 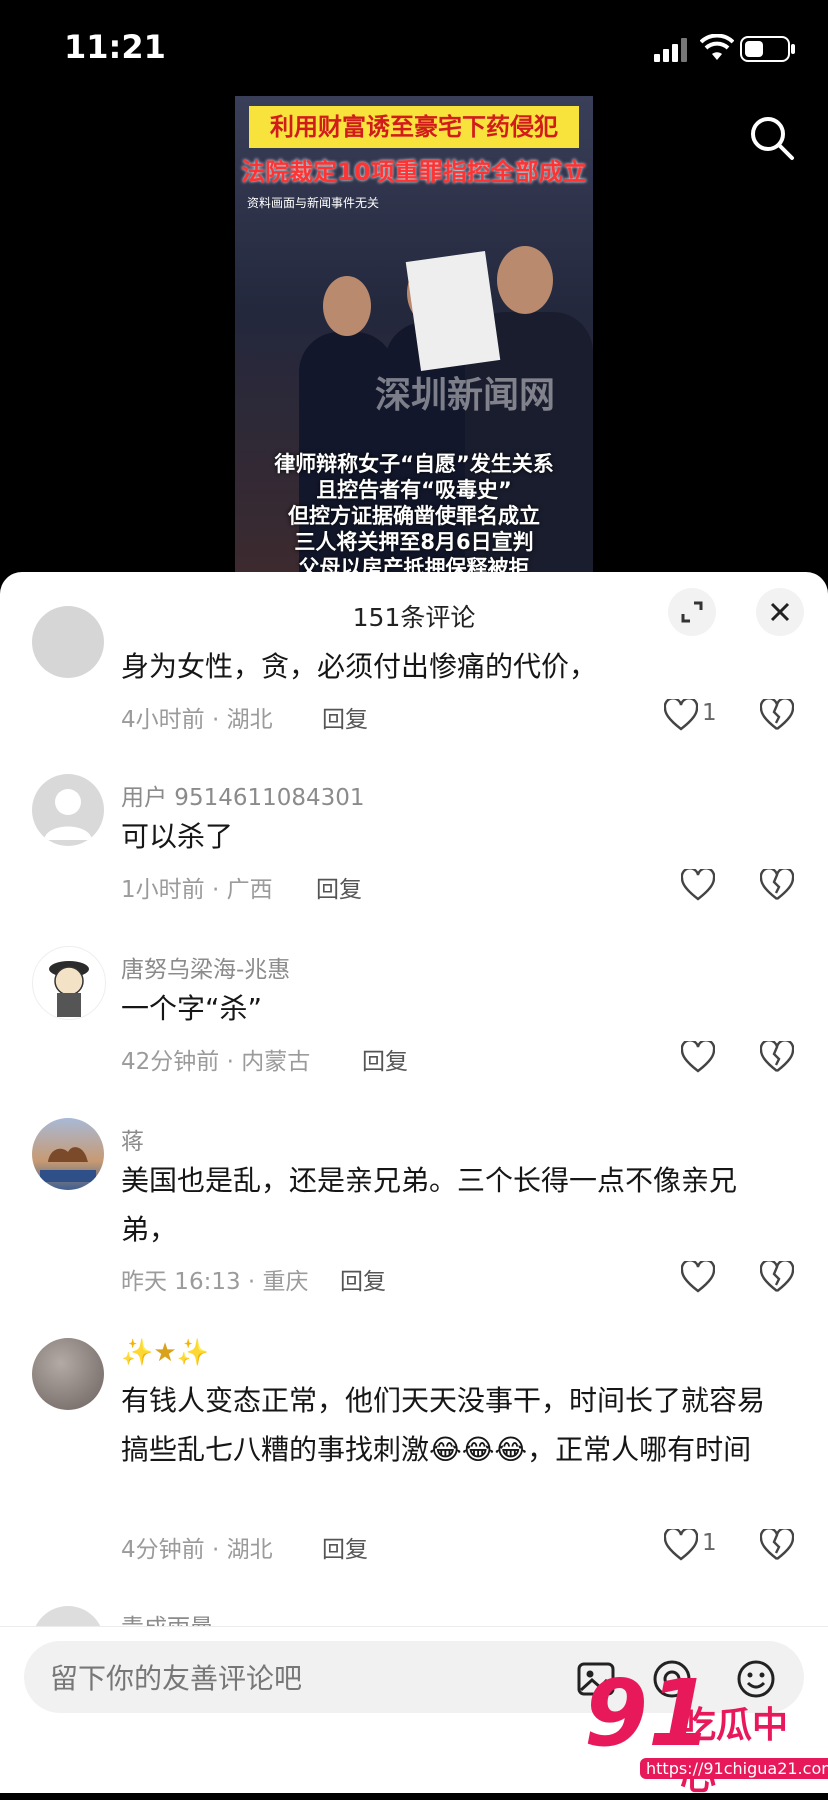 What do you see at coordinates (734, 1751) in the screenshot?
I see `logo-text: 吃瓜中心` at bounding box center [734, 1751].